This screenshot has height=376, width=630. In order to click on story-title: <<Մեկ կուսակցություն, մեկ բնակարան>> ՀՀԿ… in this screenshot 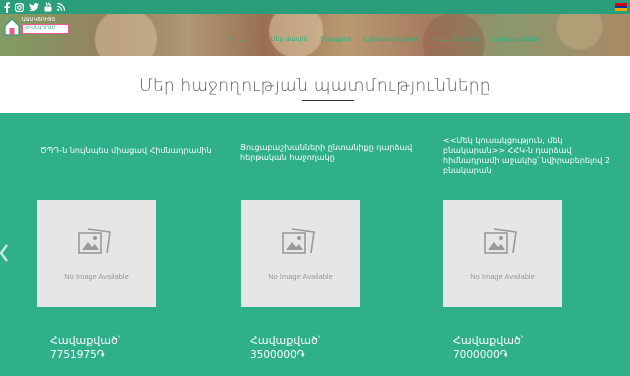, I will do `click(533, 156)`.